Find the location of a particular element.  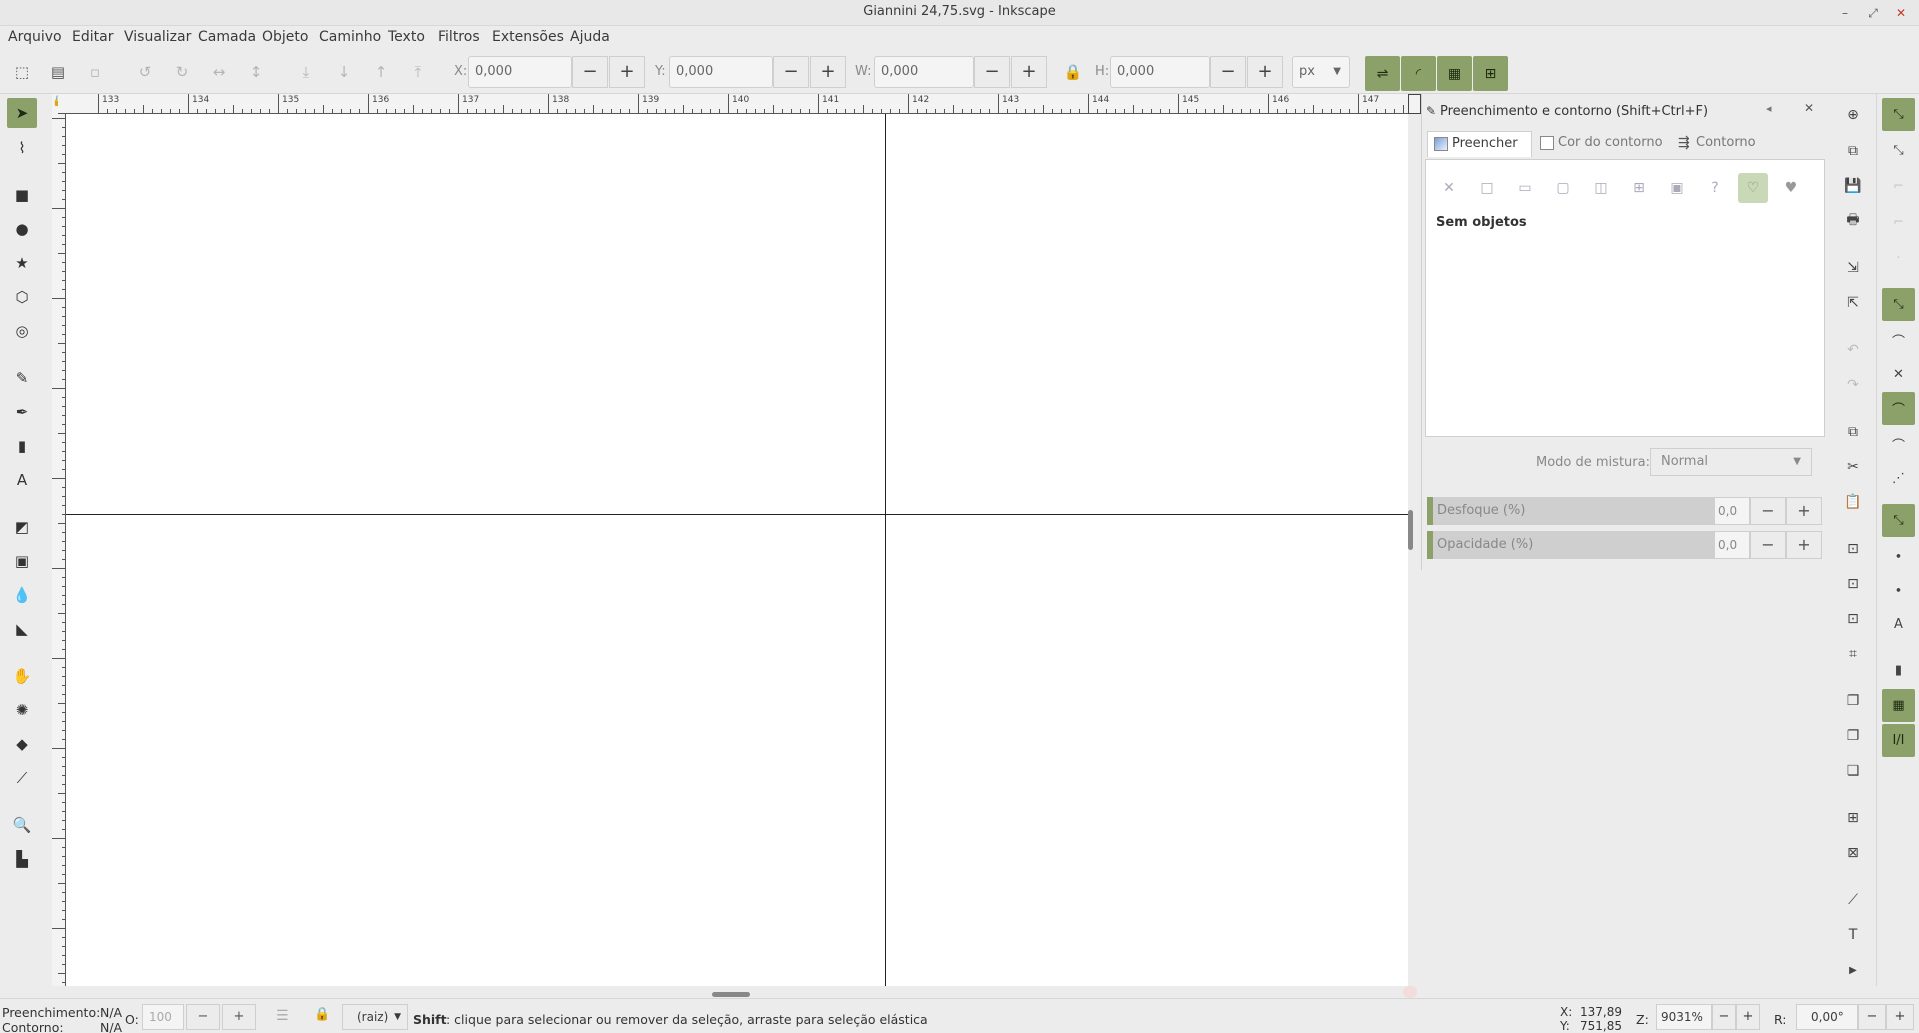

menu-arquivo: Arquivo is located at coordinates (35, 37).